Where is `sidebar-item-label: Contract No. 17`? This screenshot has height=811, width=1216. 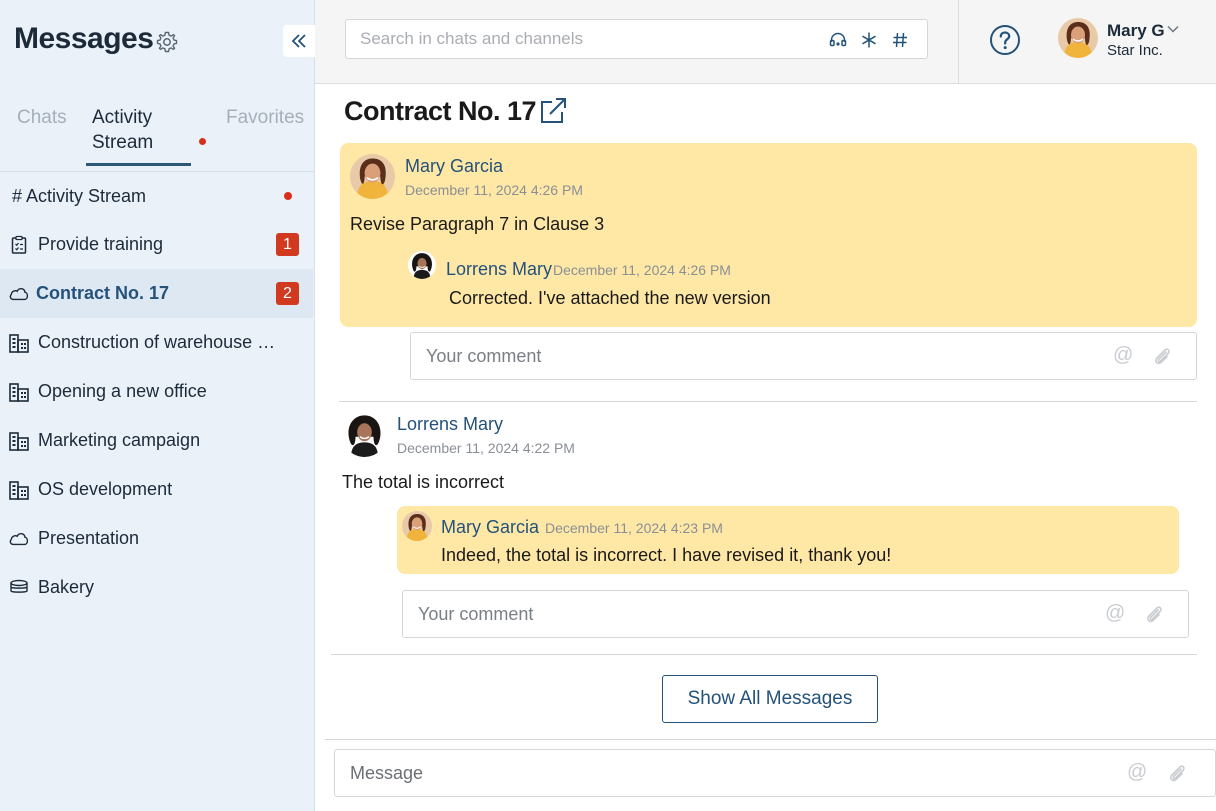
sidebar-item-label: Contract No. 17 is located at coordinates (103, 293).